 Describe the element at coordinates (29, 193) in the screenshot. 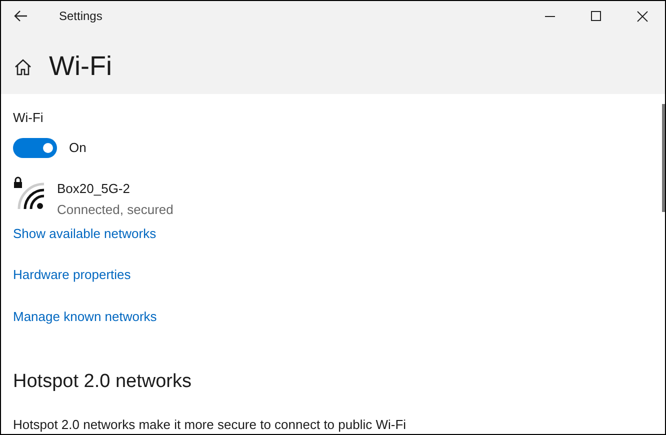

I see `secured-wifi-signal-icon` at that location.